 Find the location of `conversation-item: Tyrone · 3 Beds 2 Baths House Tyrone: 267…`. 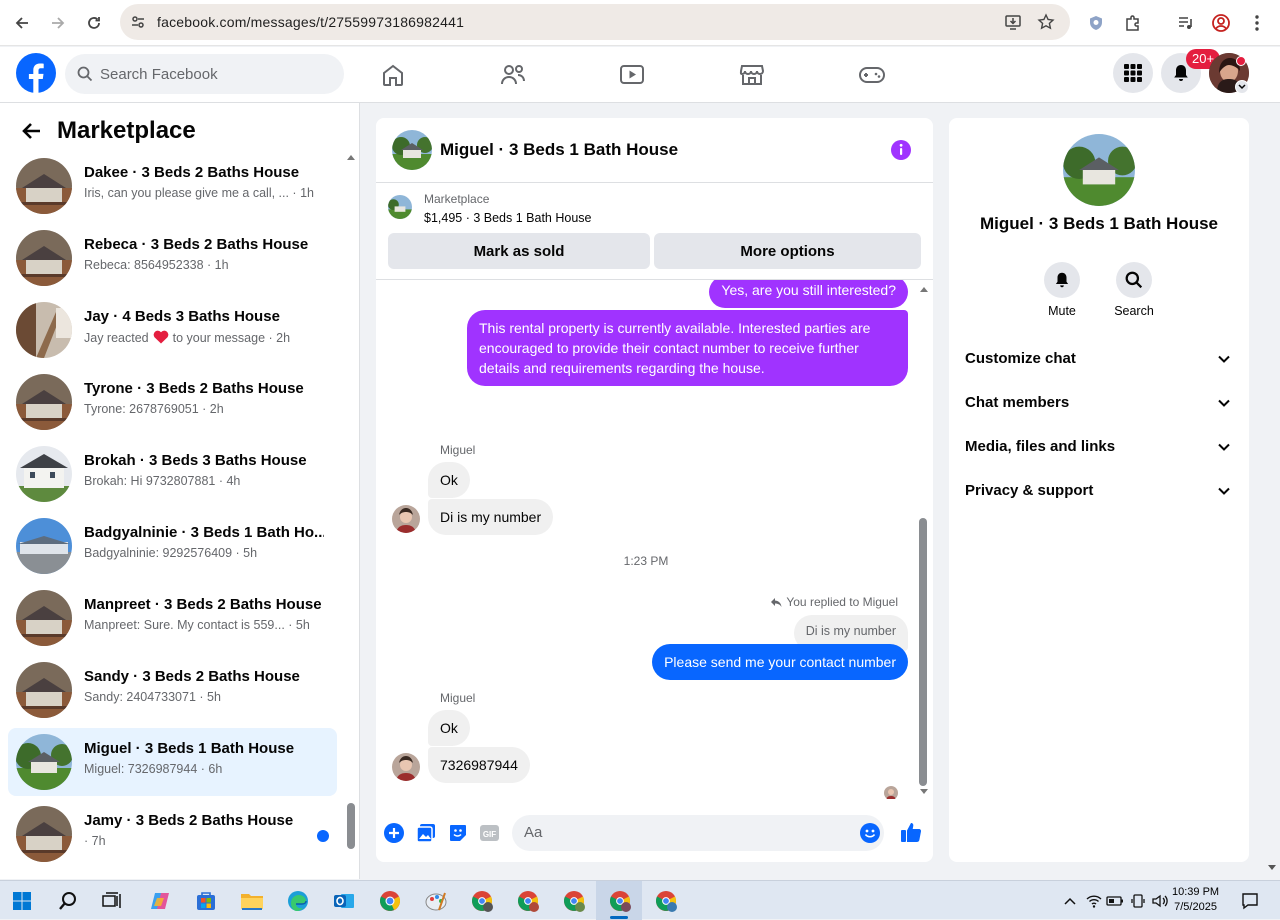

conversation-item: Tyrone · 3 Beds 2 Baths House Tyrone: 267… is located at coordinates (172, 402).